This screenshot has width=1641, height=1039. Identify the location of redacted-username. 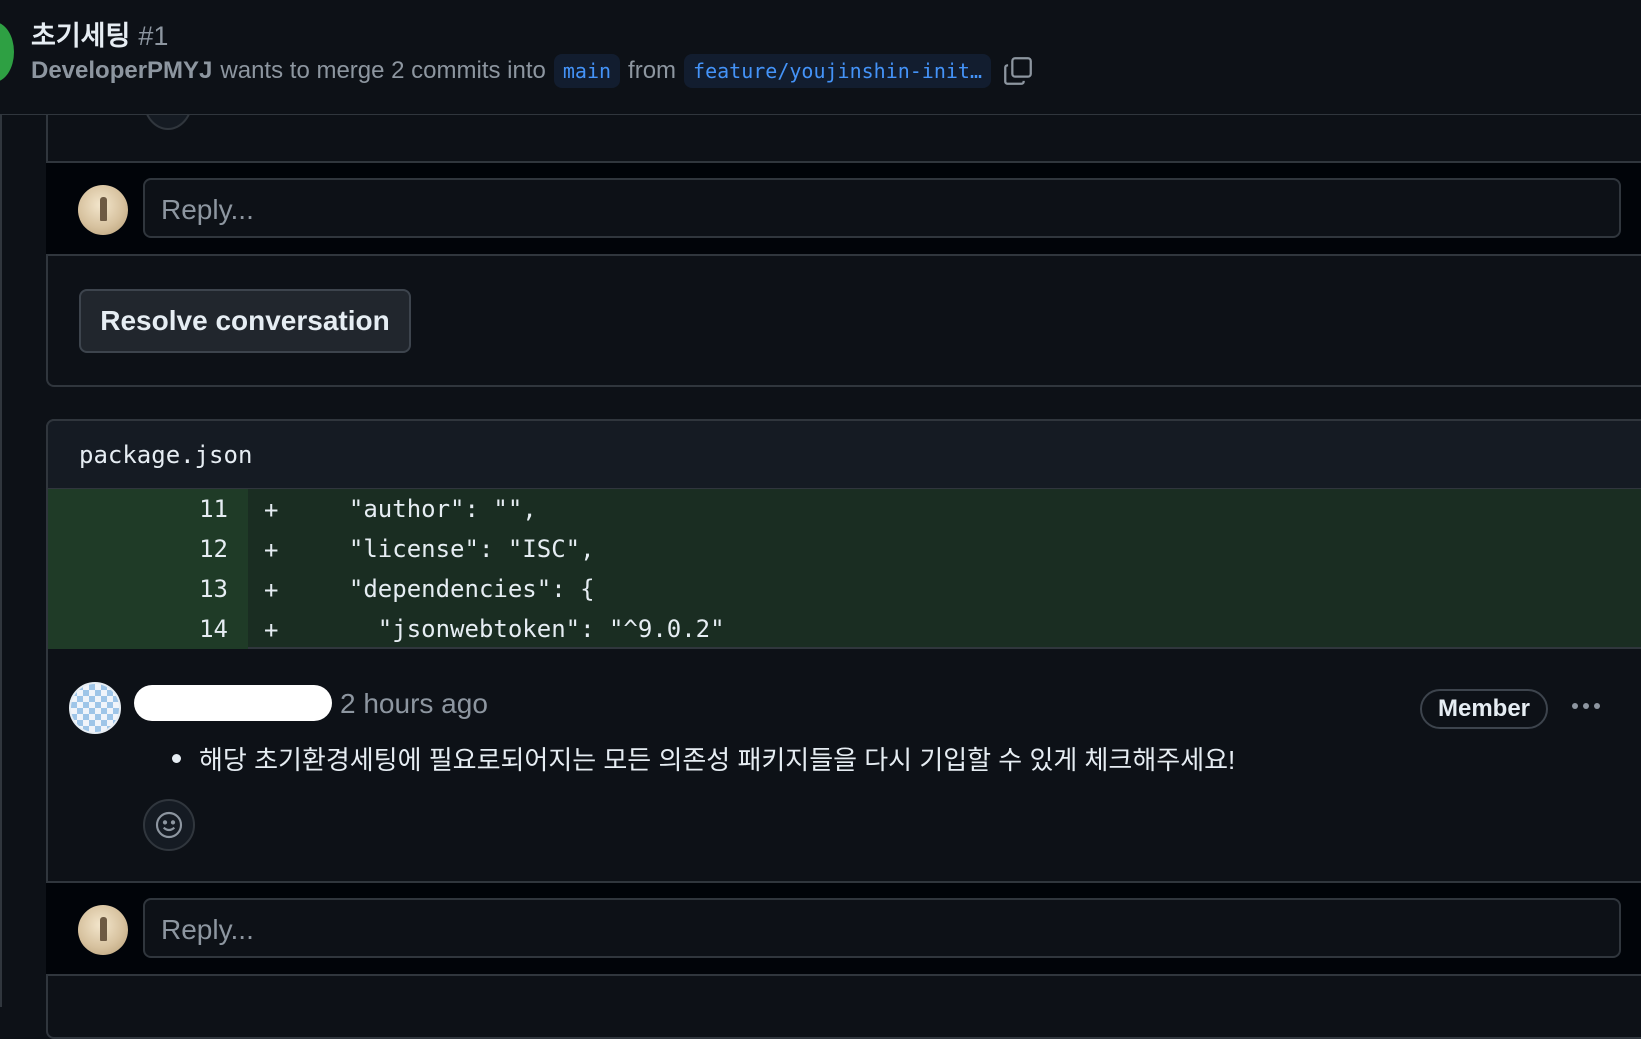
(233, 703).